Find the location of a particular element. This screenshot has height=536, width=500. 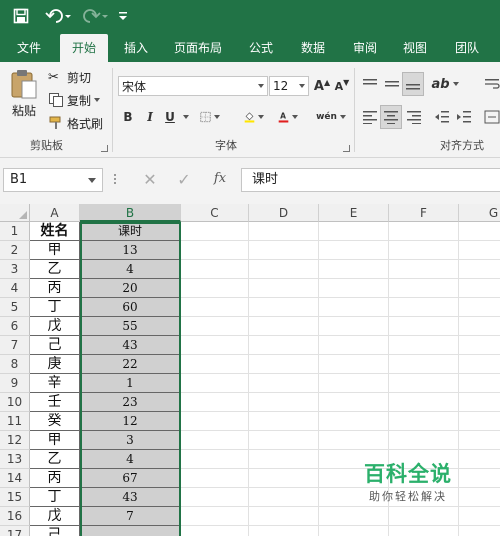

row-header: 8 is located at coordinates (15, 364).